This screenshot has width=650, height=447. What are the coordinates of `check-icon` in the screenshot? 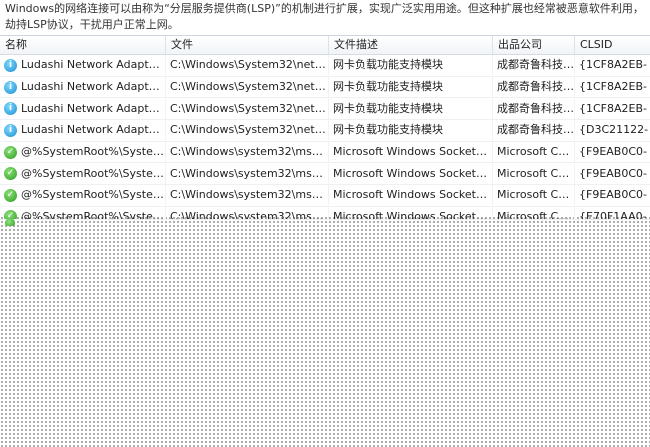 It's located at (10, 222).